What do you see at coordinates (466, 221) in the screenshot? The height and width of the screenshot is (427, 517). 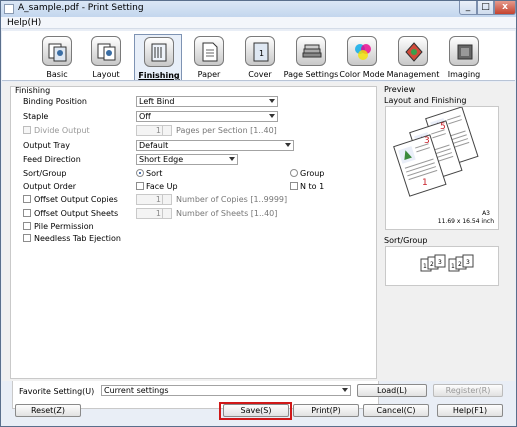 I see `paper-dims-label: 11.69 x 16.54 inch` at bounding box center [466, 221].